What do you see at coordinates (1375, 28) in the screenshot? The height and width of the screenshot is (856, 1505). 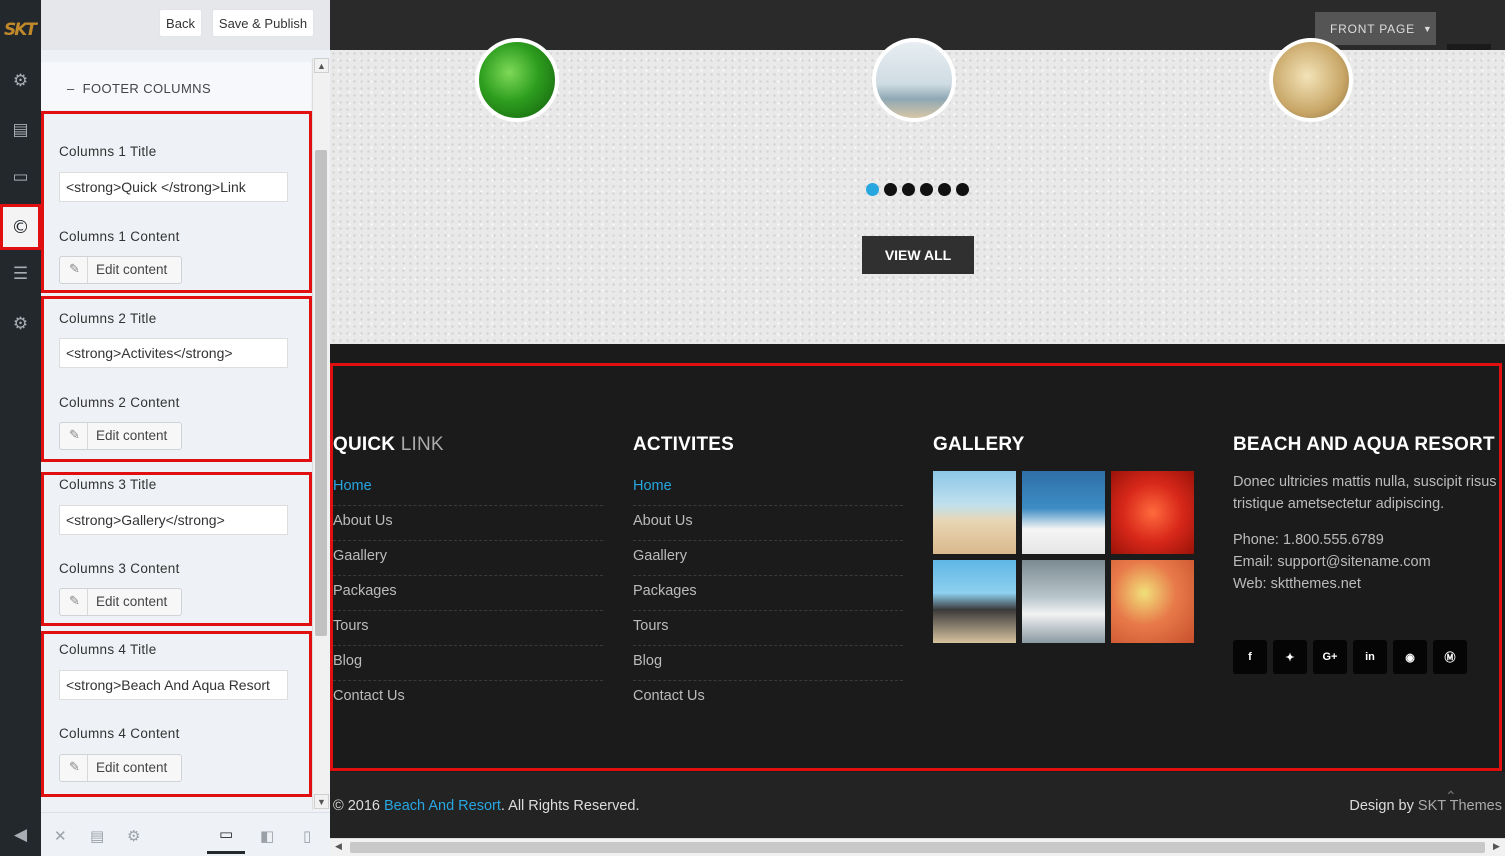 I see `front-page-dropdown: FRONT PAGE ▼` at bounding box center [1375, 28].